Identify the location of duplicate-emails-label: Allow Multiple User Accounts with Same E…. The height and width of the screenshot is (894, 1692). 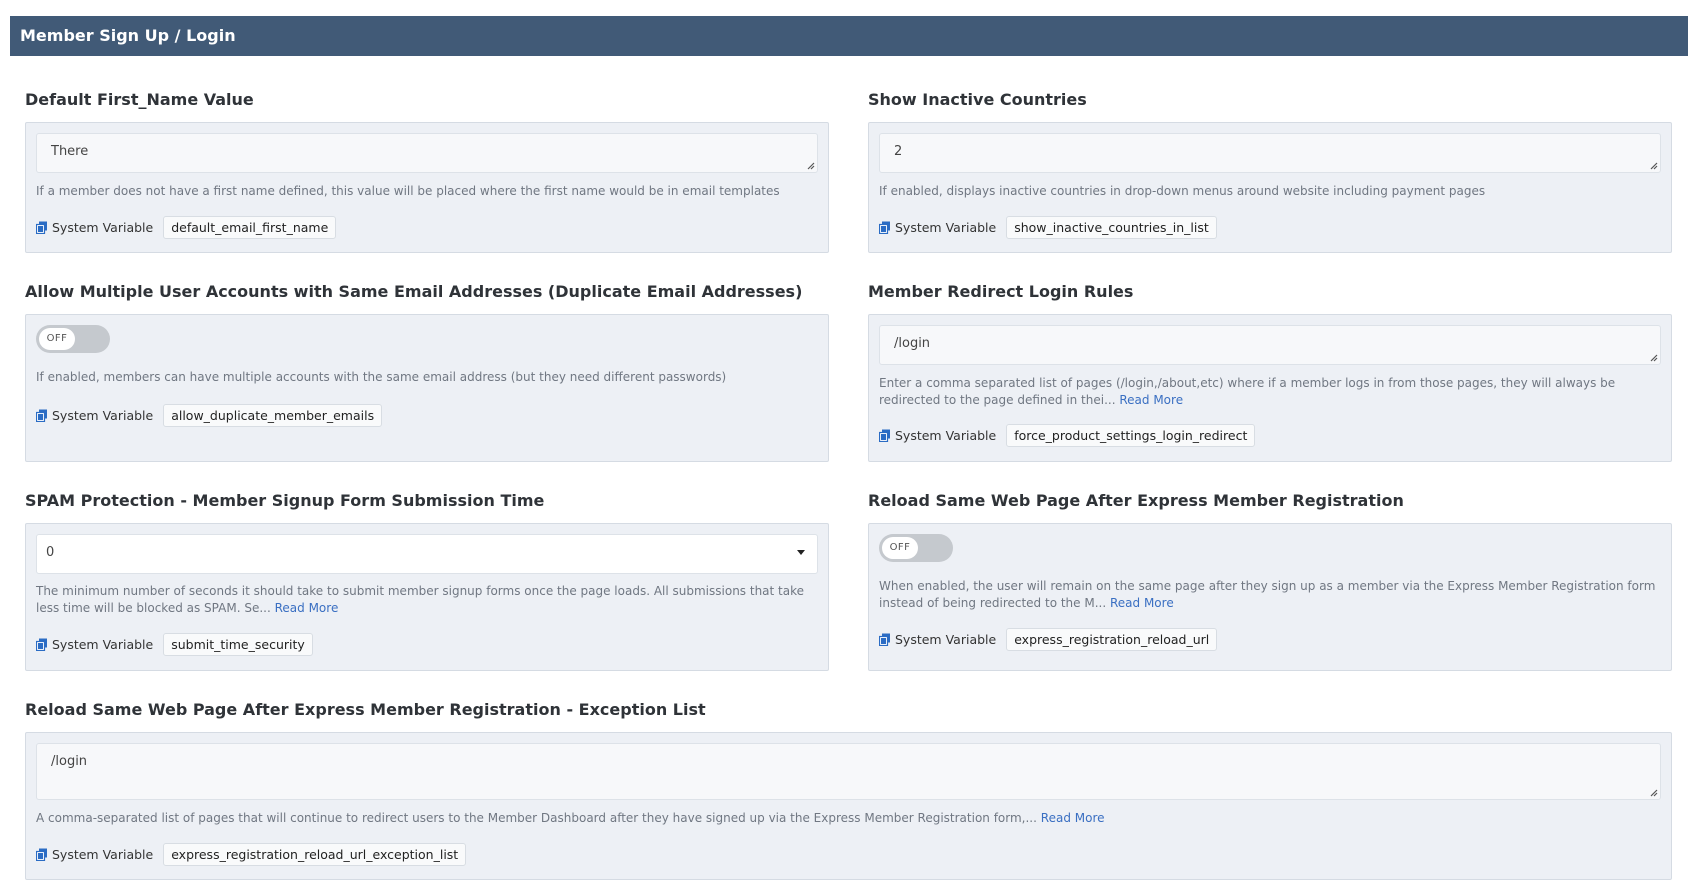
(414, 291).